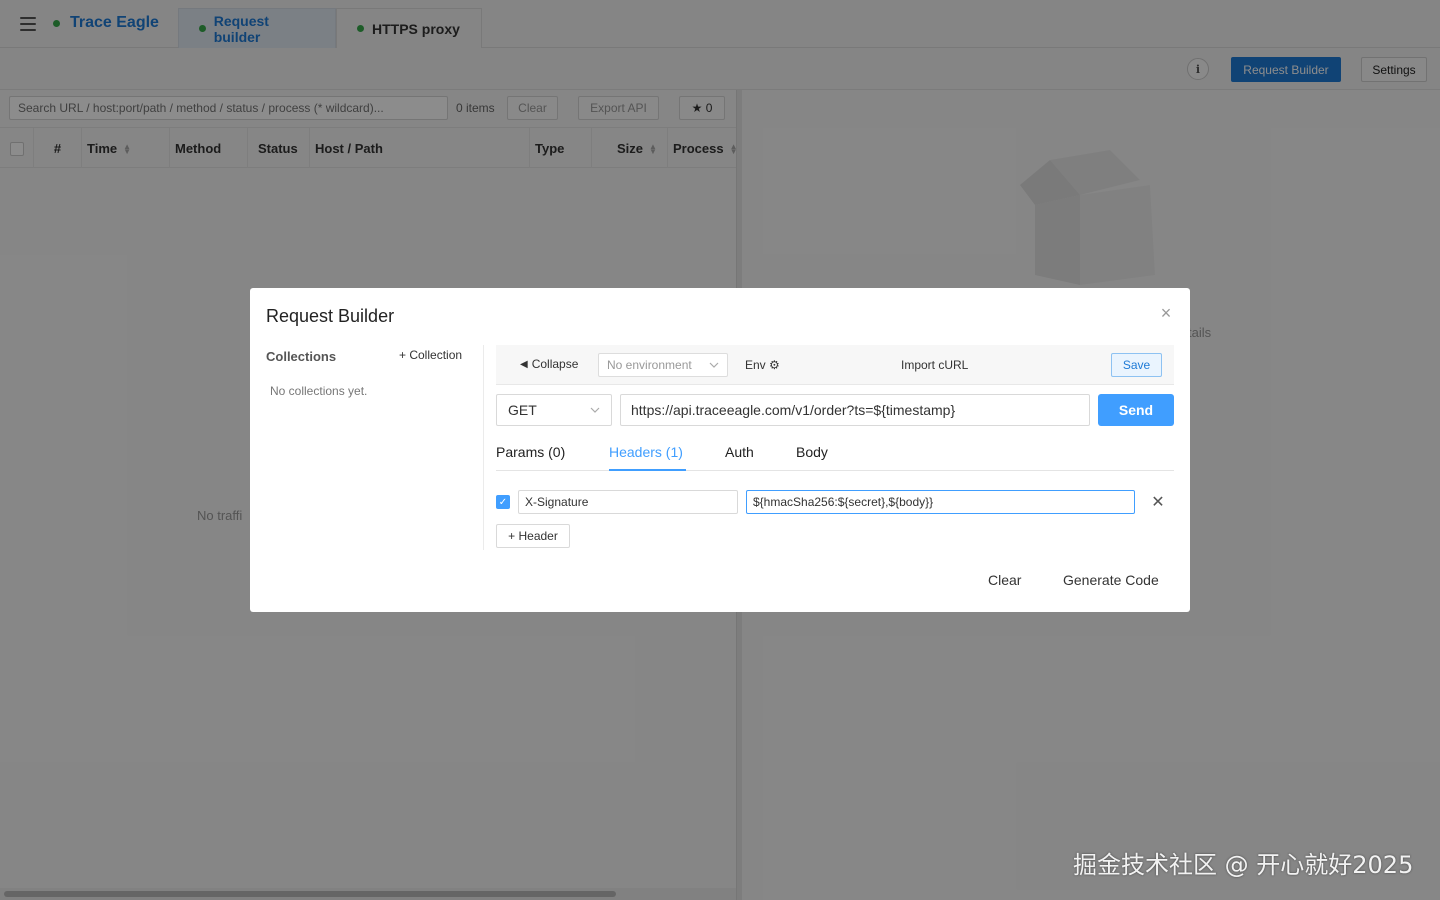 Image resolution: width=1440 pixels, height=900 pixels. I want to click on header-key-input, so click(628, 502).